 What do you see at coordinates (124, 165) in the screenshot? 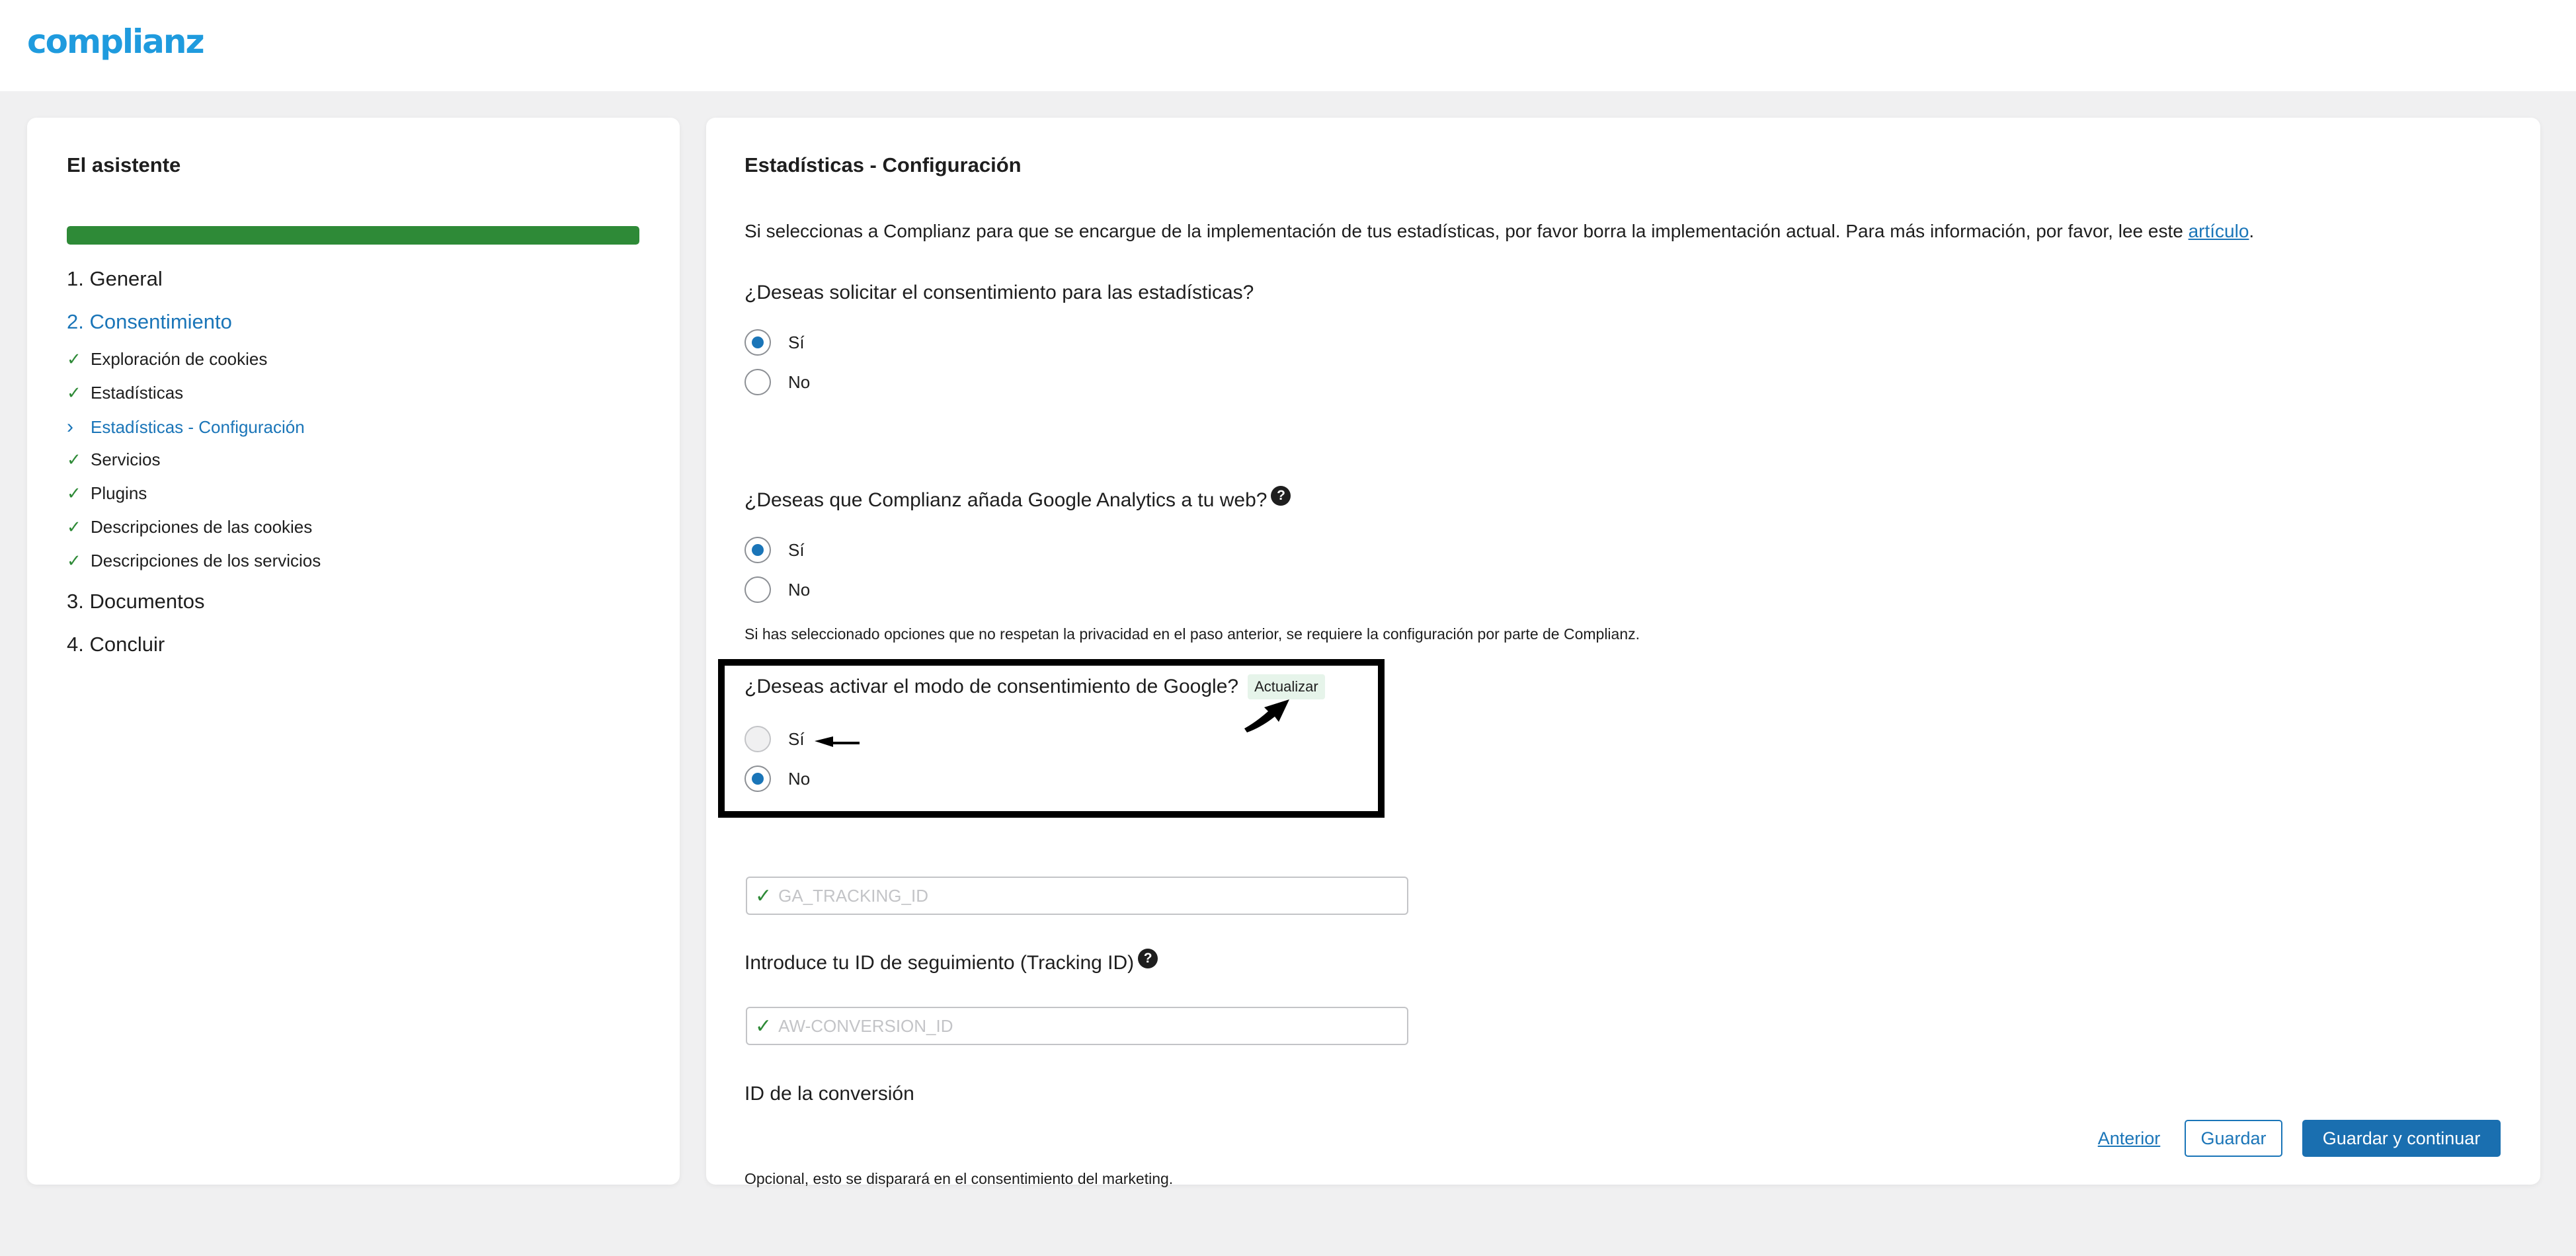
I see `sidebar-title: El asistente` at bounding box center [124, 165].